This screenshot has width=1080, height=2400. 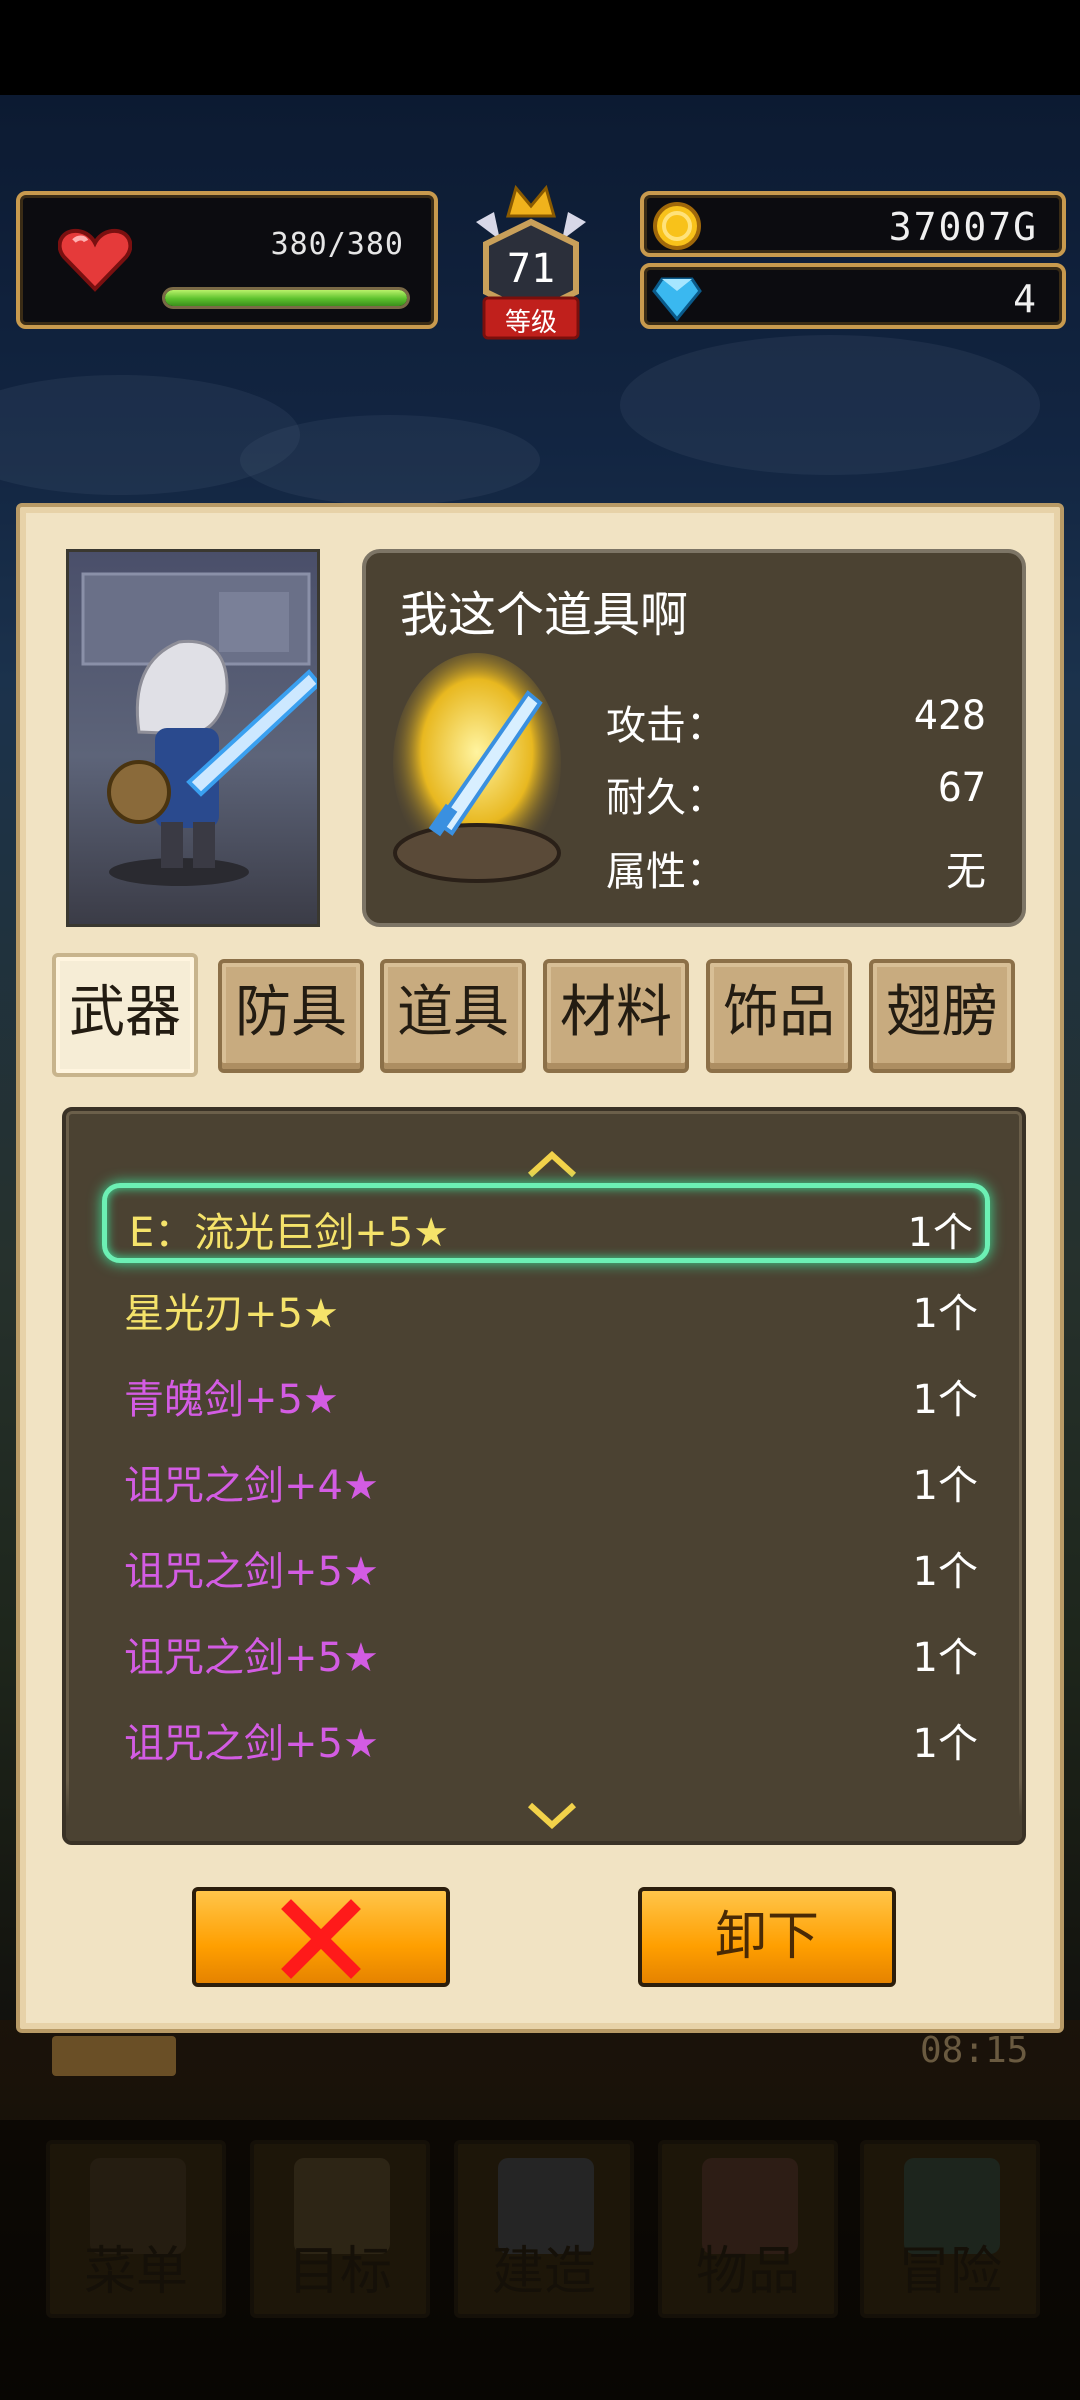 I want to click on unequip-button: 卸下, so click(x=767, y=1937).